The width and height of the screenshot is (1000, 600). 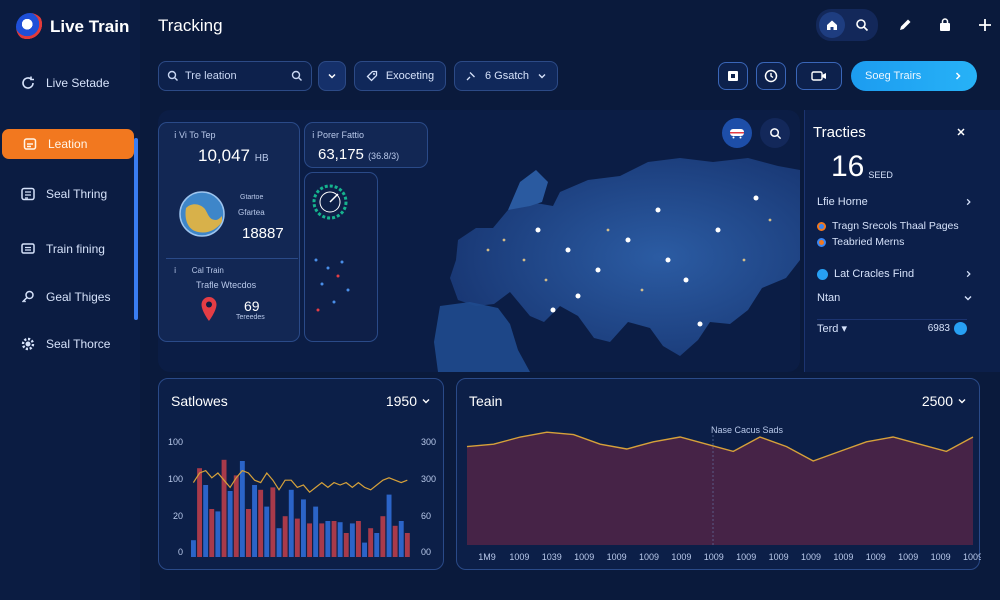 I want to click on chart-value-dropdown: 1950, so click(x=408, y=401).